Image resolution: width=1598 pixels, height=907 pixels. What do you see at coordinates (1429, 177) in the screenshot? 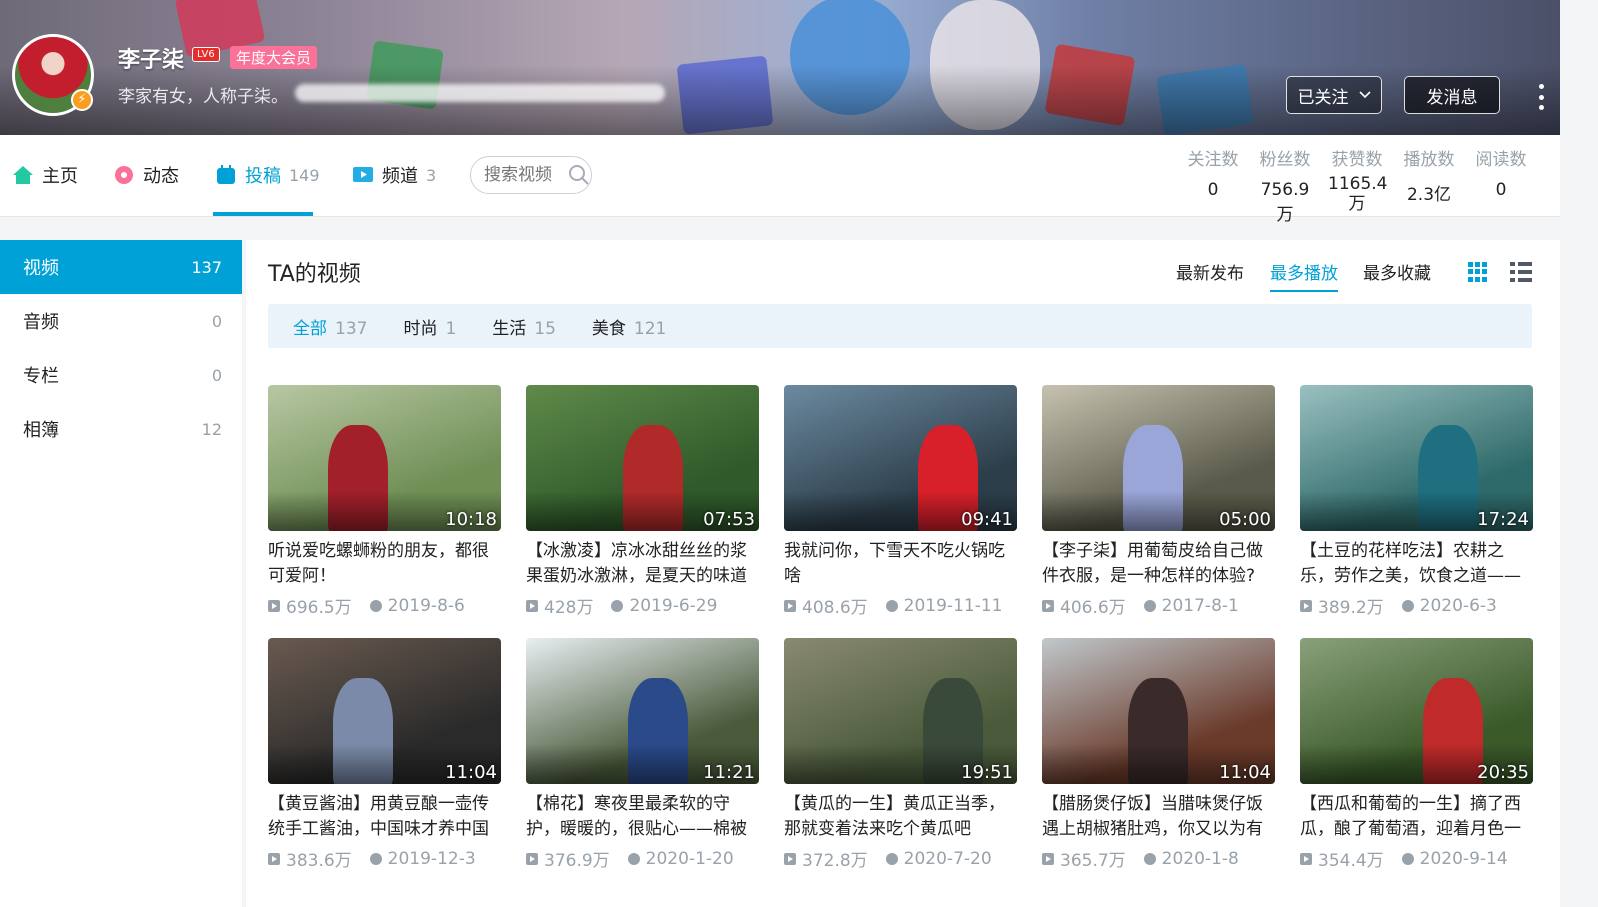
I see `stat-plays: 播放数 2.3亿` at bounding box center [1429, 177].